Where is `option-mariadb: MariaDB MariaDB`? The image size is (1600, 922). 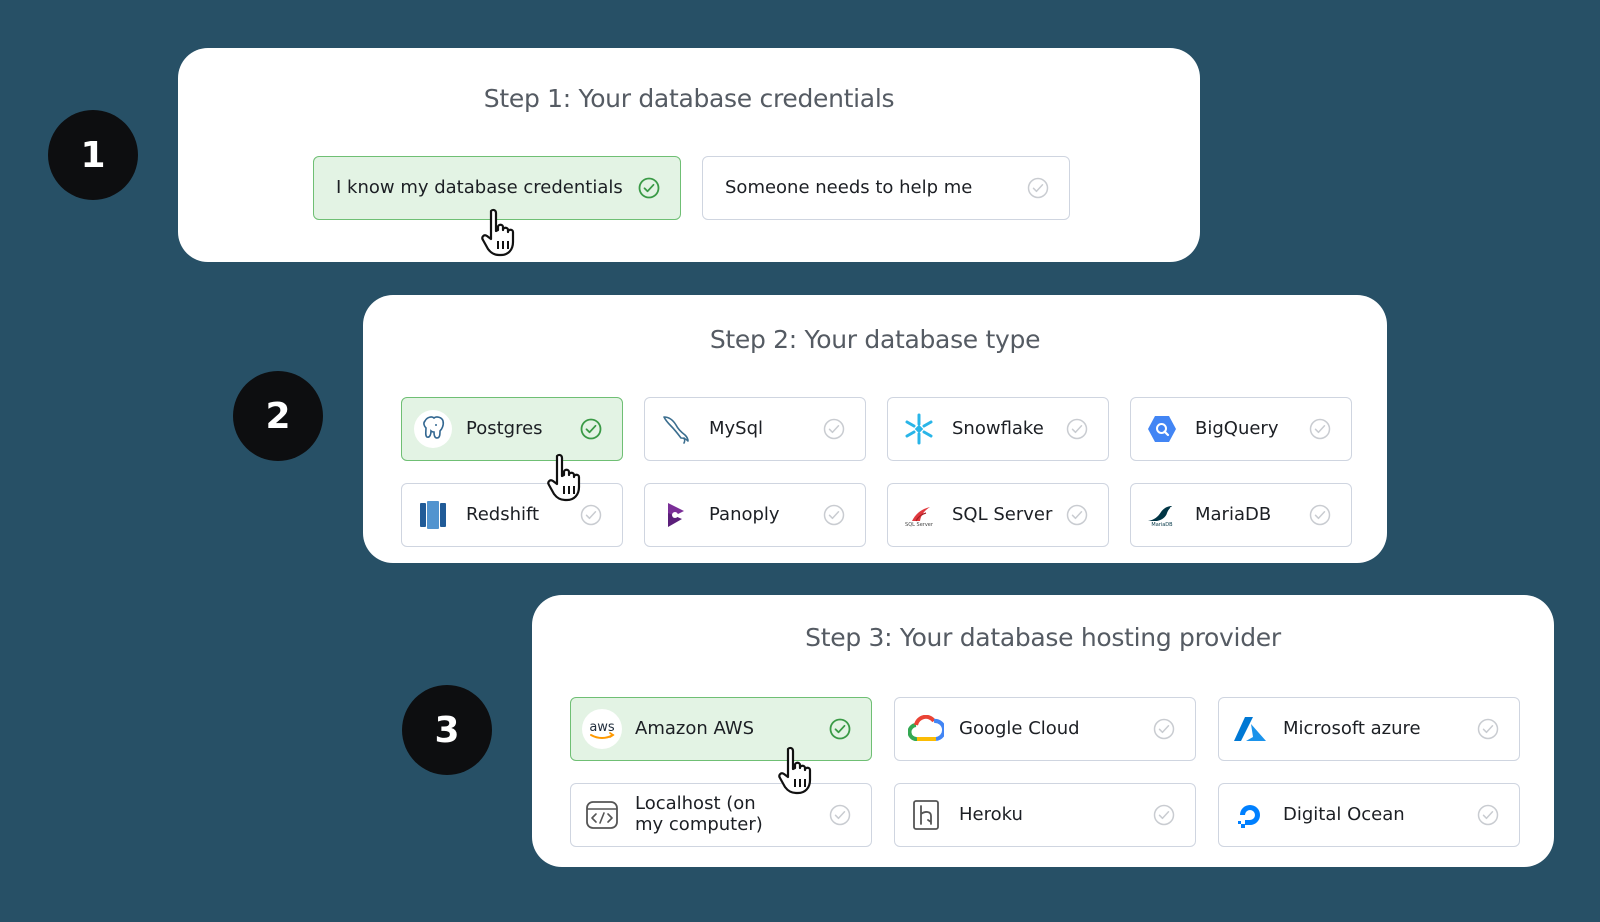 option-mariadb: MariaDB MariaDB is located at coordinates (1241, 515).